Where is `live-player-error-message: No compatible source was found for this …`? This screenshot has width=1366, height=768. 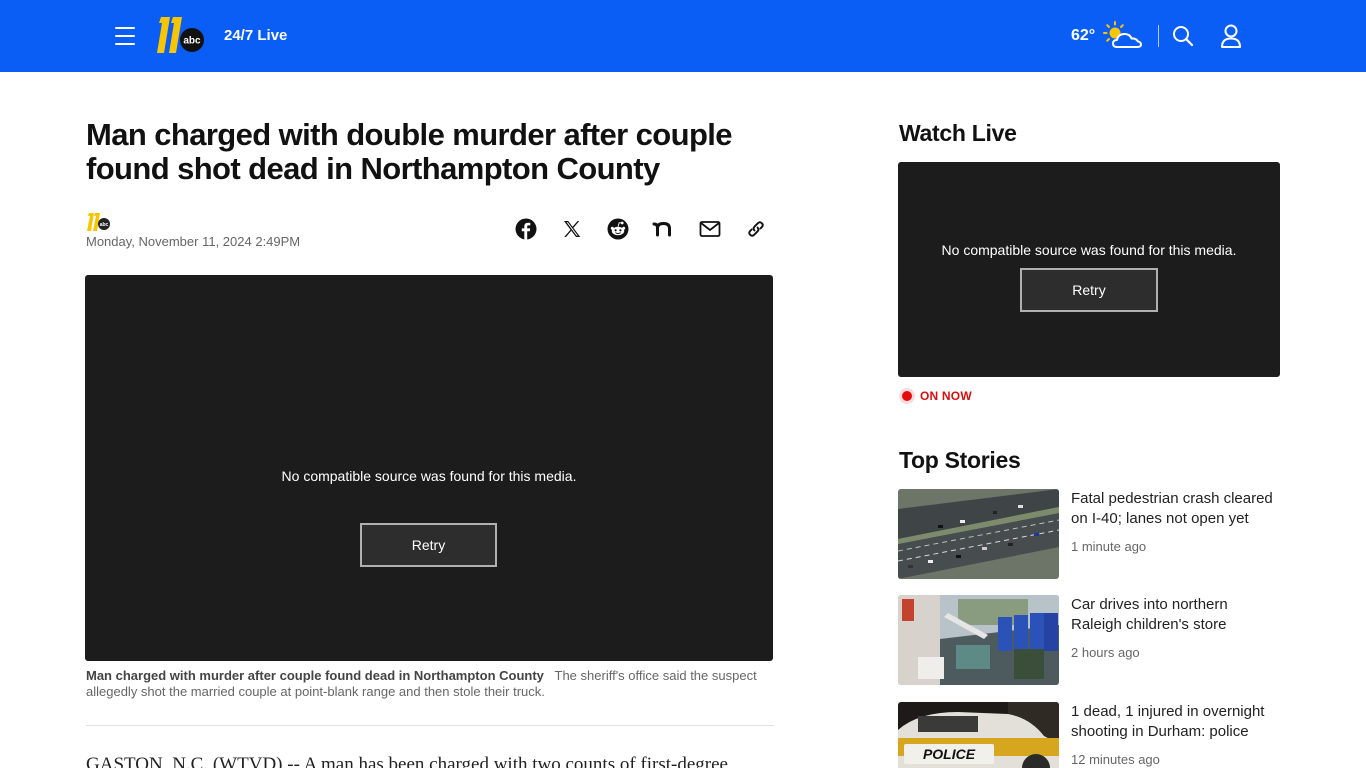 live-player-error-message: No compatible source was found for this … is located at coordinates (1089, 250).